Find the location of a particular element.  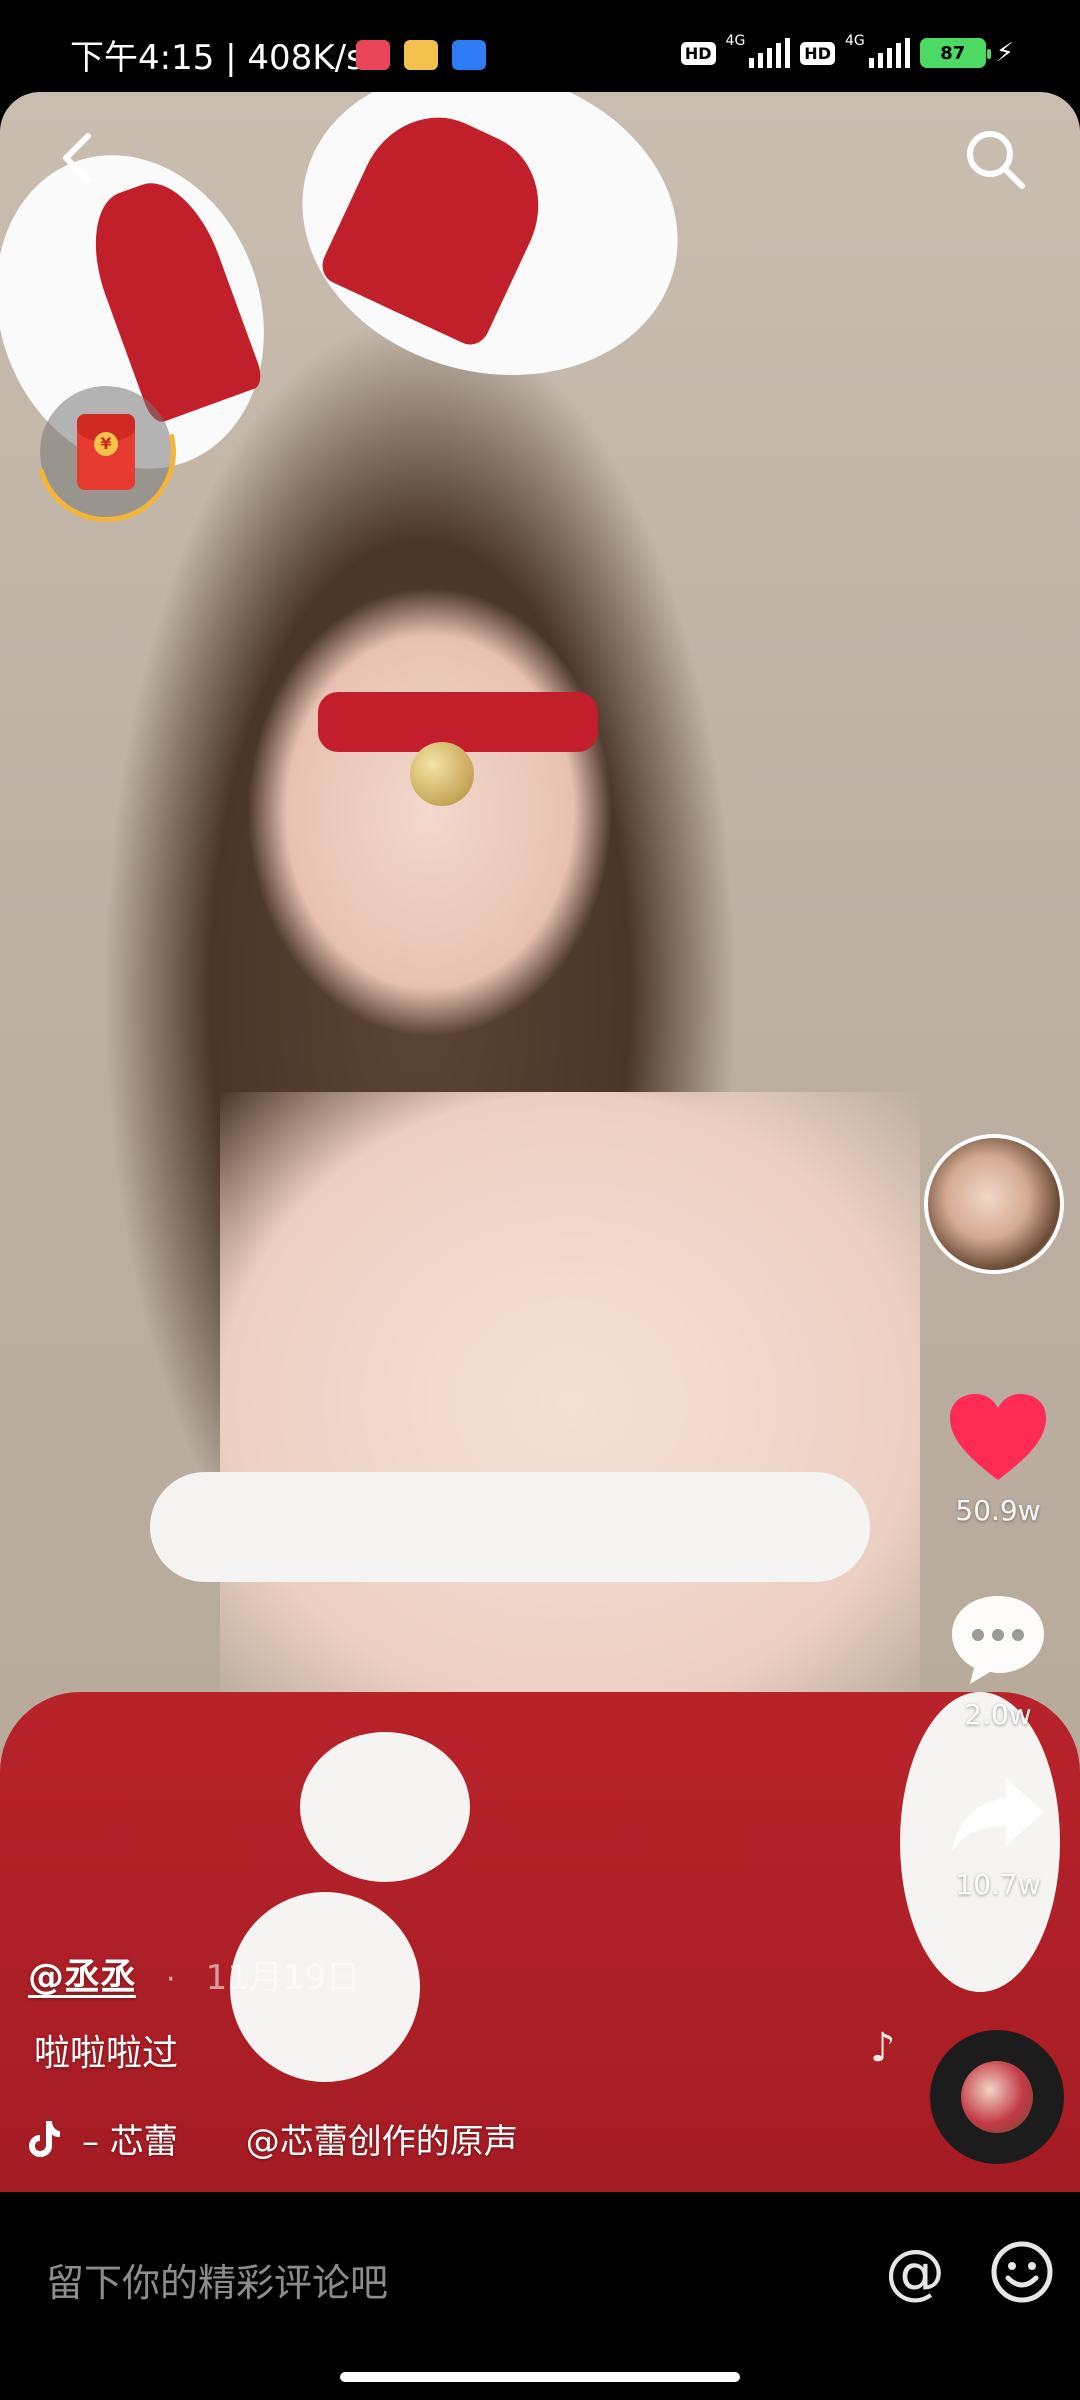

post-date: 11月19日 is located at coordinates (283, 1978).